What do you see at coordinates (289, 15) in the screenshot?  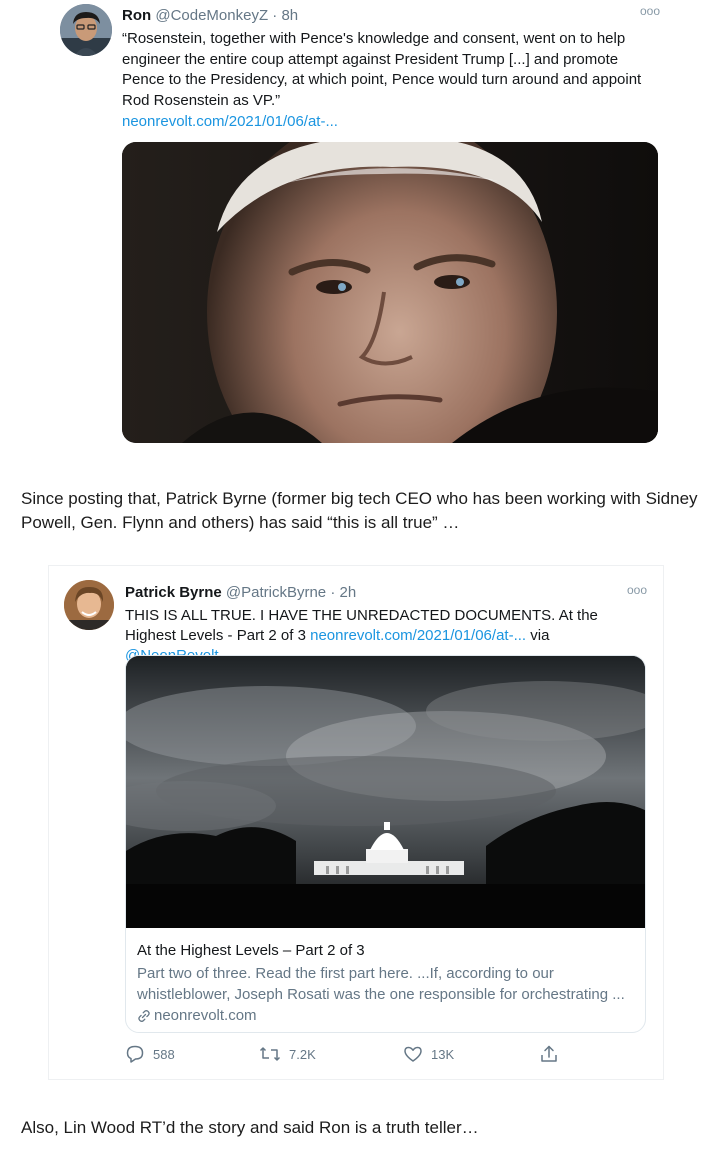 I see `tweet-time: 8h` at bounding box center [289, 15].